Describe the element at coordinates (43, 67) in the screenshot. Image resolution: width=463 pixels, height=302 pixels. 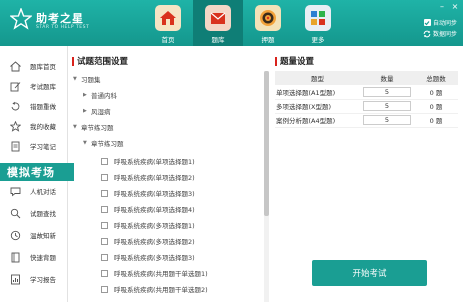
I see `sidebar-item-label: 题库首页` at that location.